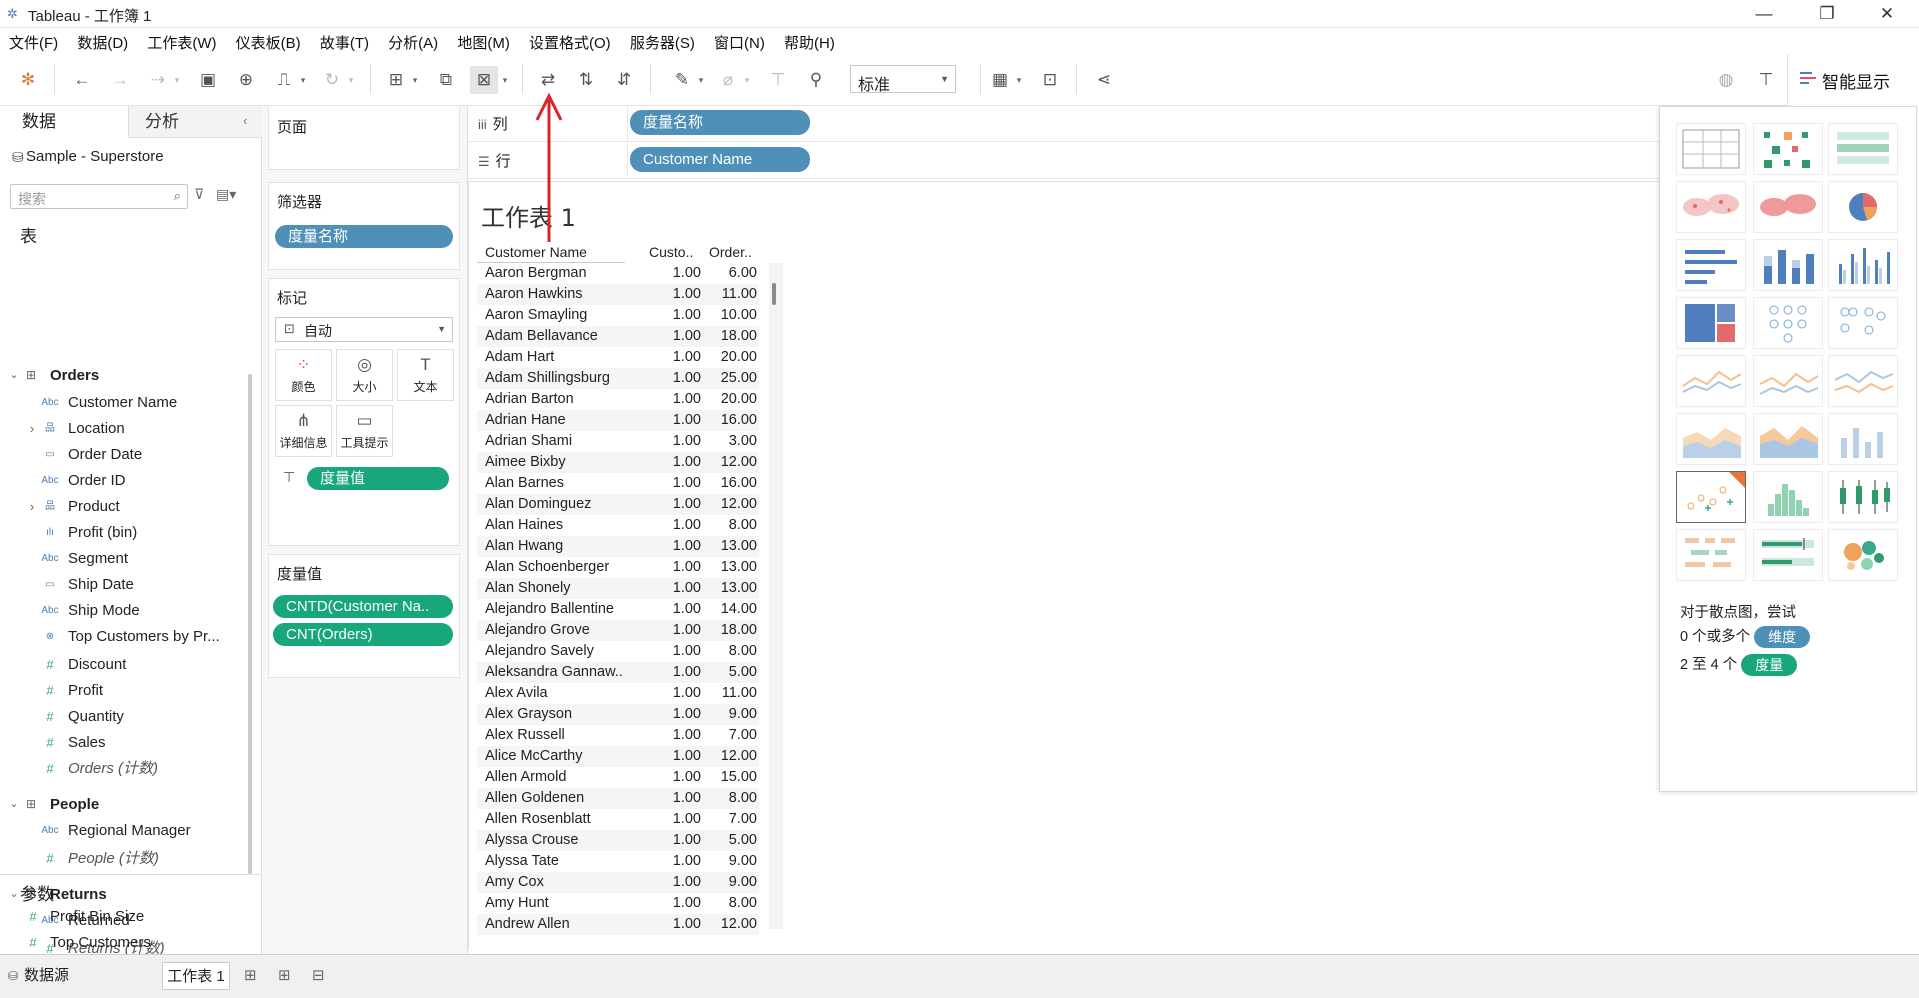 The width and height of the screenshot is (1919, 998). What do you see at coordinates (120, 742) in the screenshot?
I see `field-row: # Sales` at bounding box center [120, 742].